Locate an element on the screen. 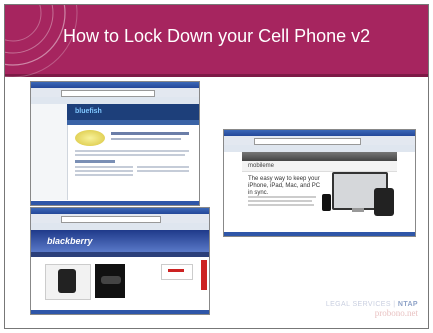 This screenshot has height=333, width=433. footer-org-right: NTAP is located at coordinates (407, 304).